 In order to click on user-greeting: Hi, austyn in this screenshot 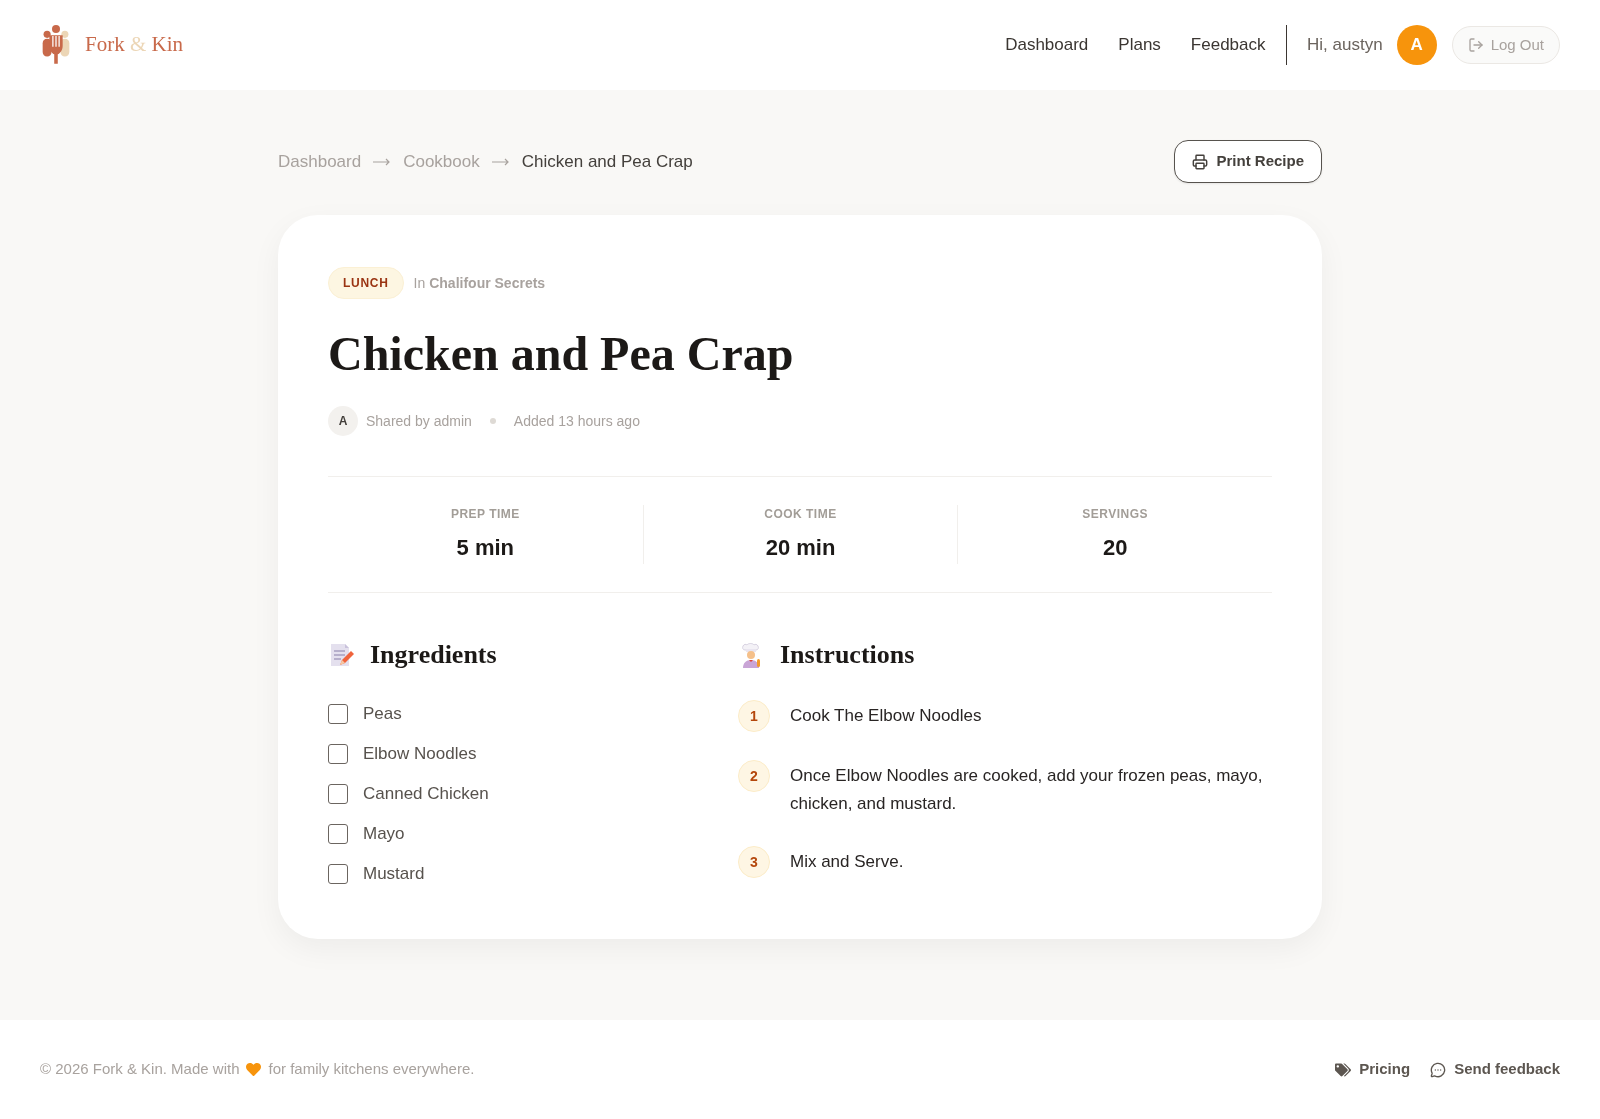, I will do `click(1345, 45)`.